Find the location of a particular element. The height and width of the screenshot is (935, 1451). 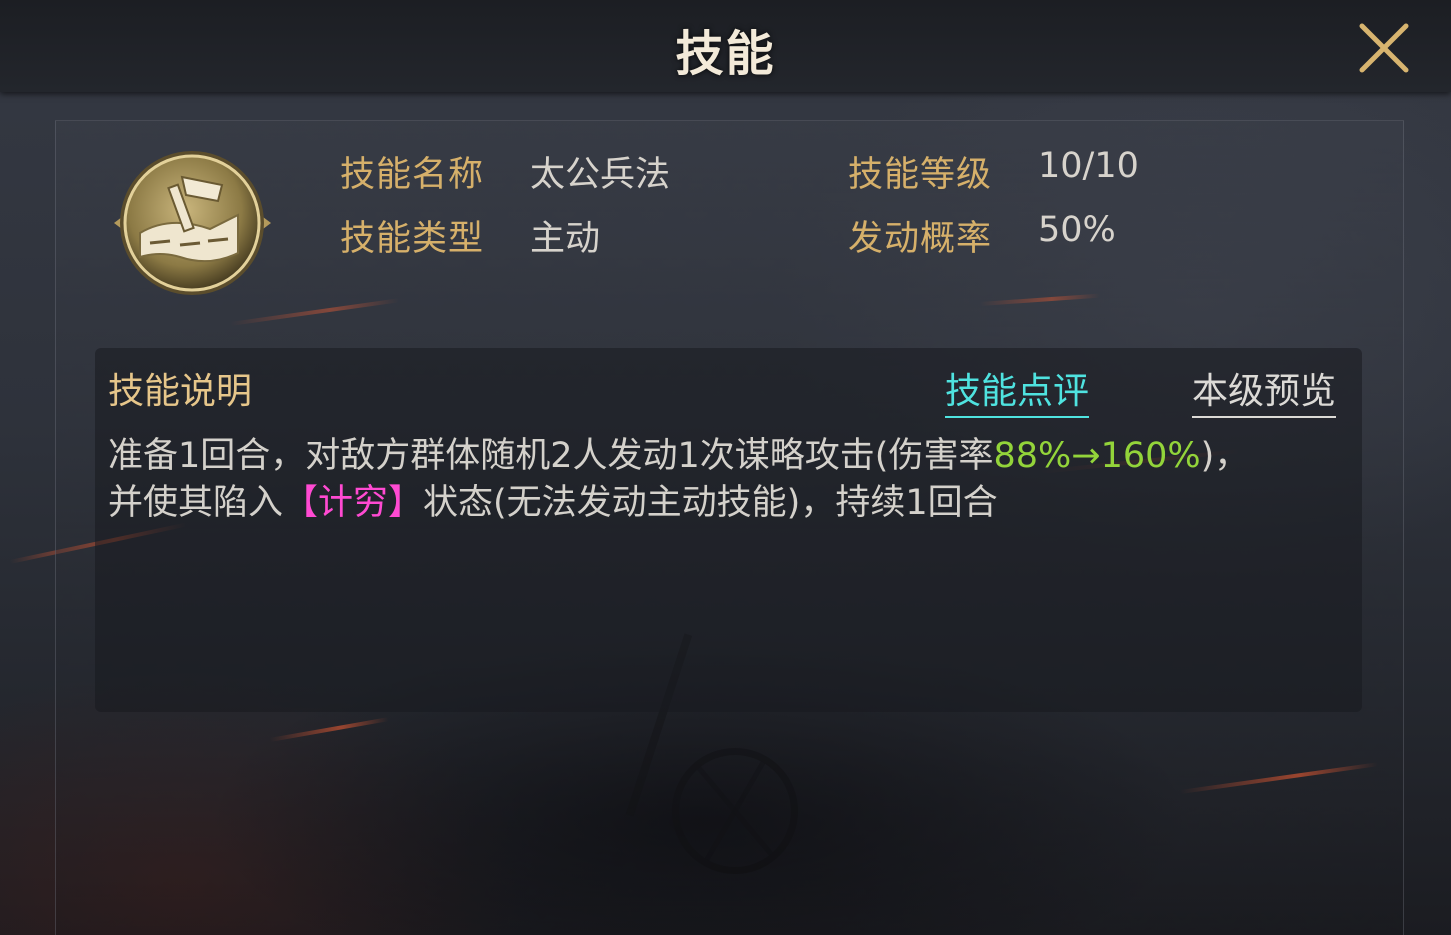

close-button is located at coordinates (1384, 48).